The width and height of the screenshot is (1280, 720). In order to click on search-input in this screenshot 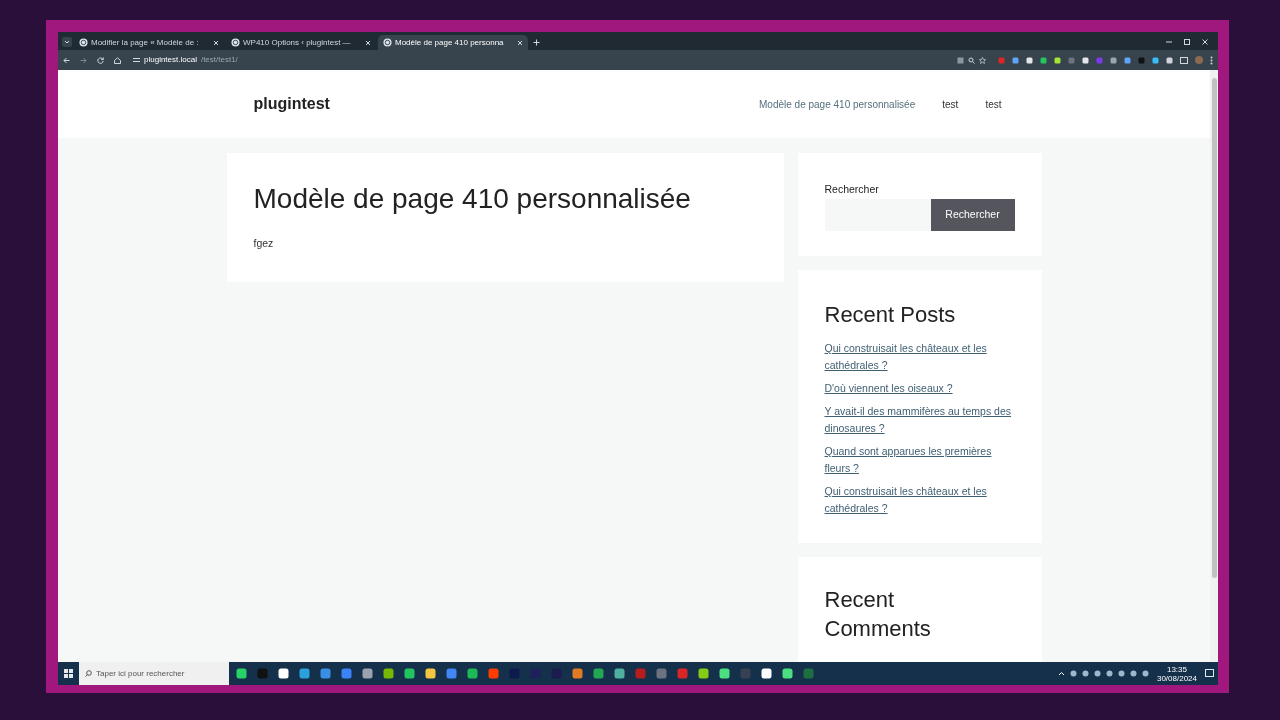, I will do `click(877, 214)`.